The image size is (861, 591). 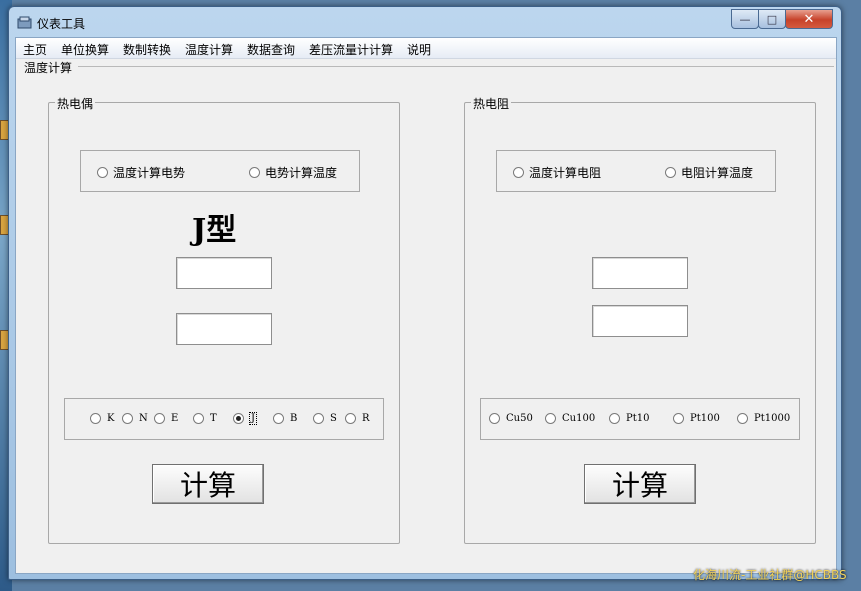 I want to click on rtd-type-cu100-radio: Cu100, so click(x=570, y=418).